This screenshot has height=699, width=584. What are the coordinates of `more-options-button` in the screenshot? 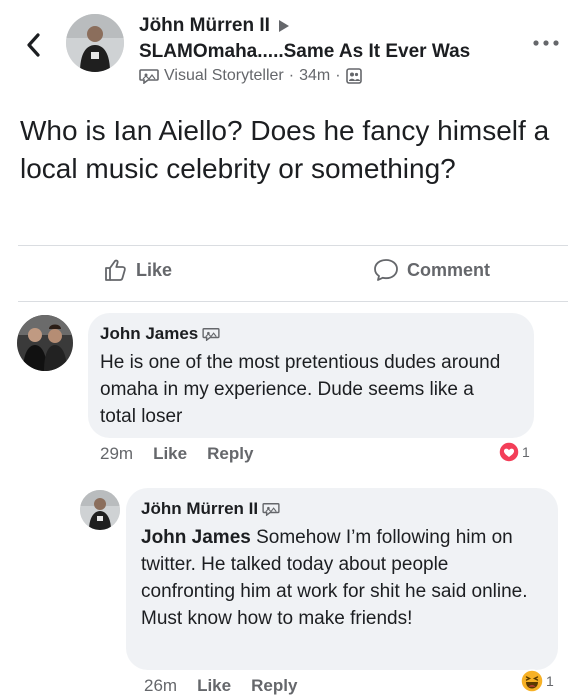 It's located at (546, 43).